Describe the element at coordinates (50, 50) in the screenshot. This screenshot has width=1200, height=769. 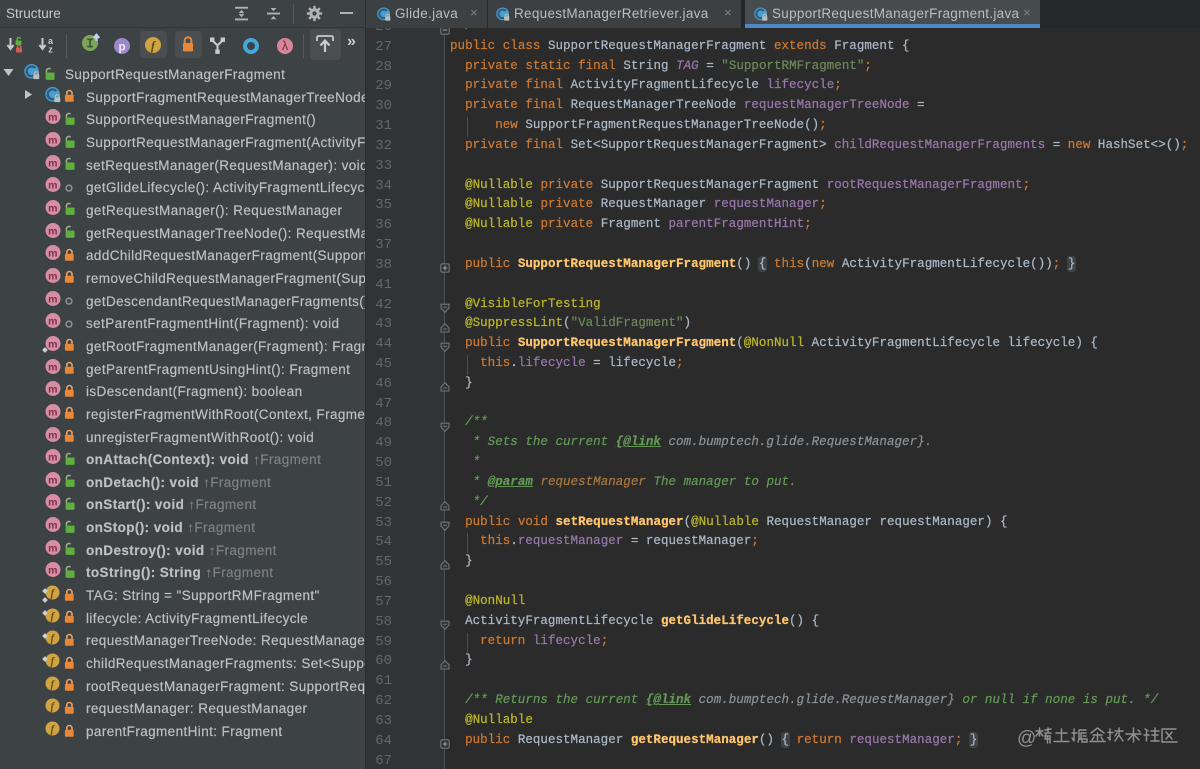
I see `svg-text: z` at that location.